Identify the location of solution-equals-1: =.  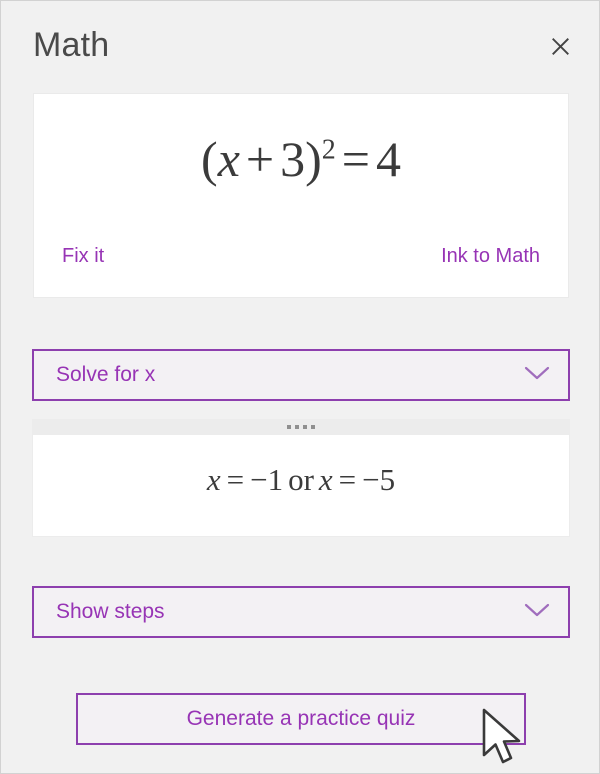
(235, 479).